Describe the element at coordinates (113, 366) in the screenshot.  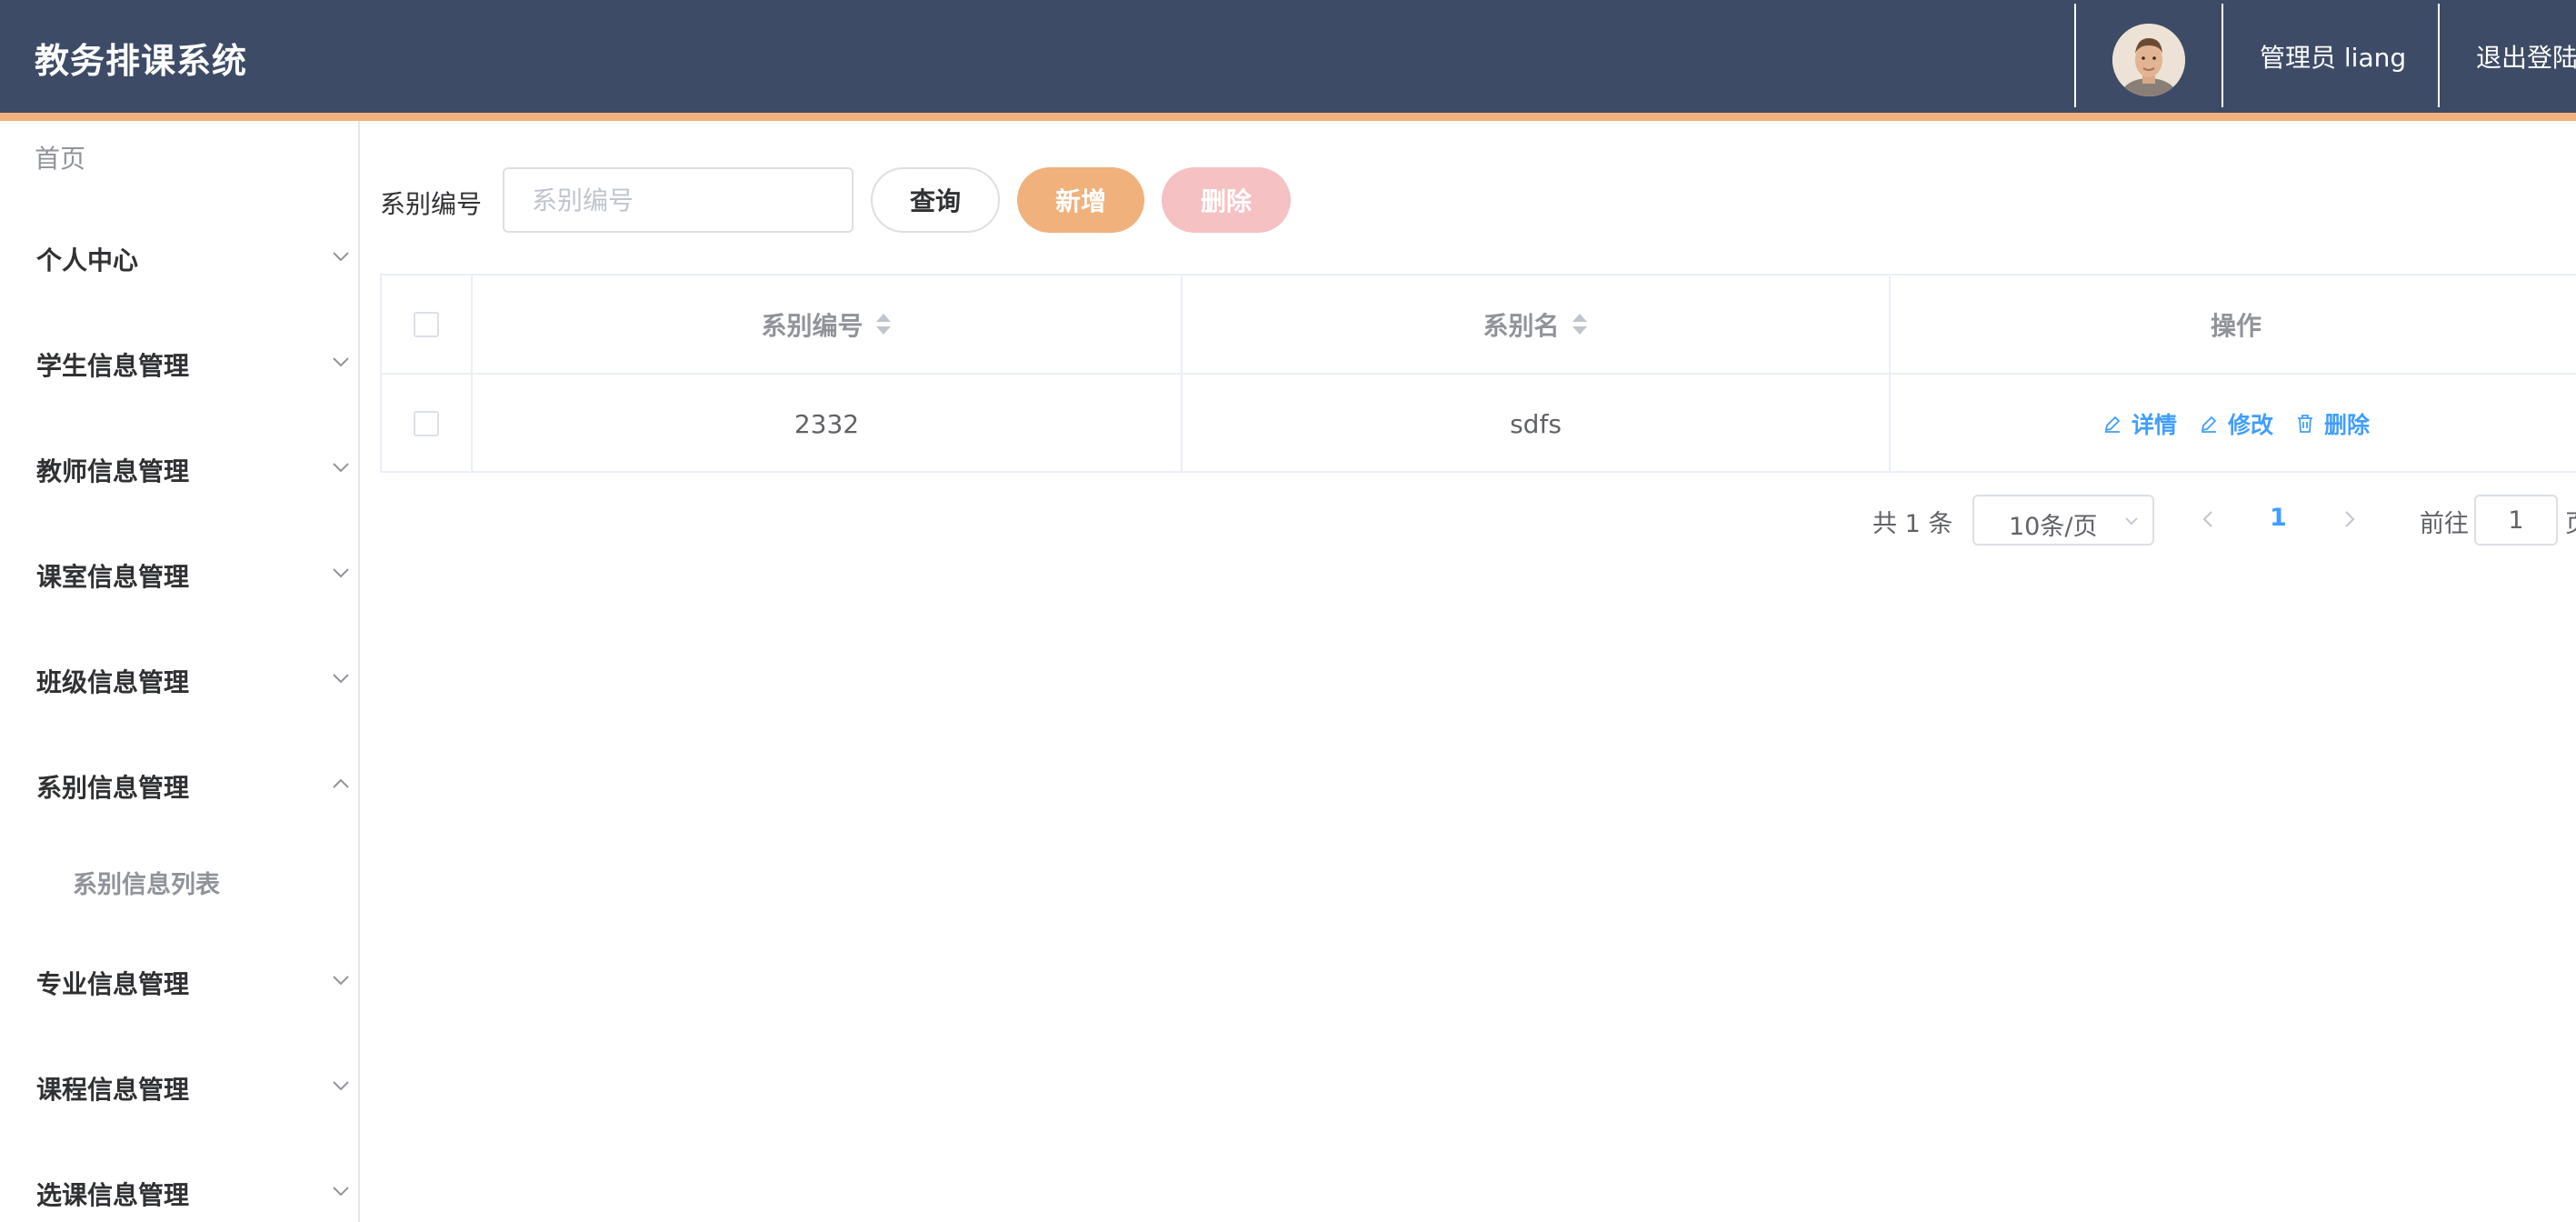
I see `sidebar-item-label: 学生信息管理` at that location.